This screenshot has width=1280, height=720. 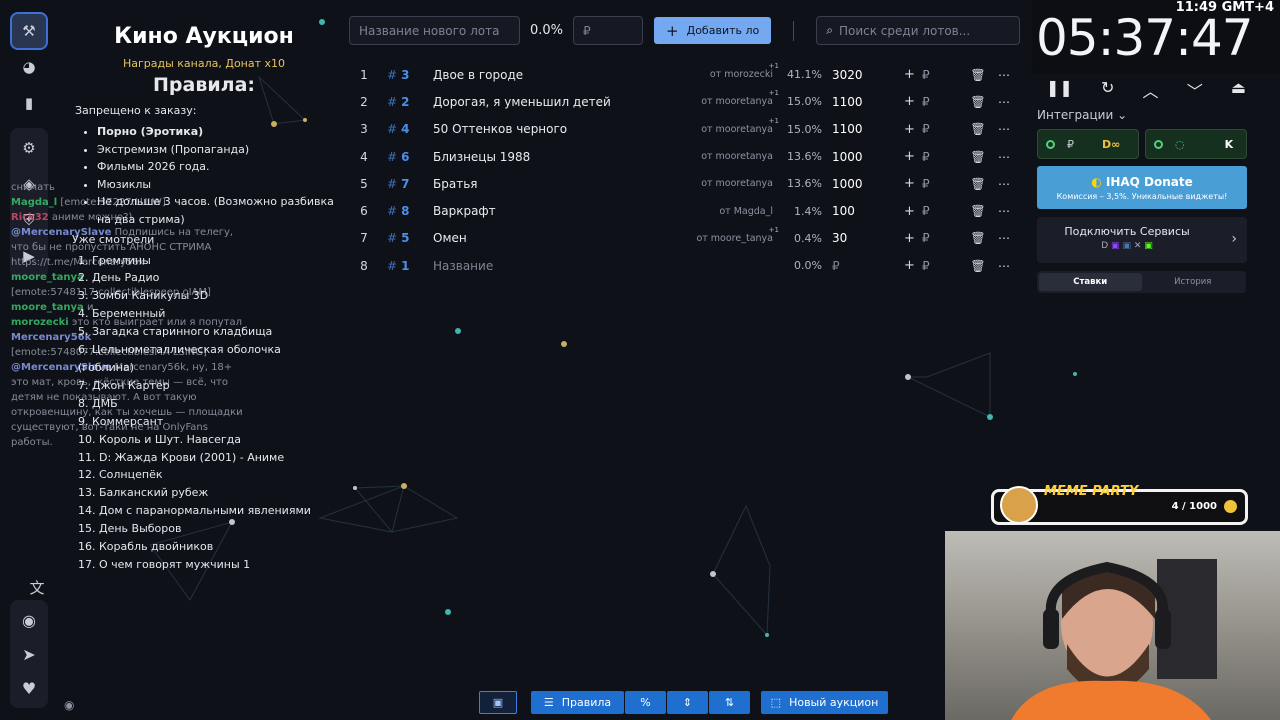 I want to click on lot-name: 50 Оттенков черного, so click(x=558, y=129).